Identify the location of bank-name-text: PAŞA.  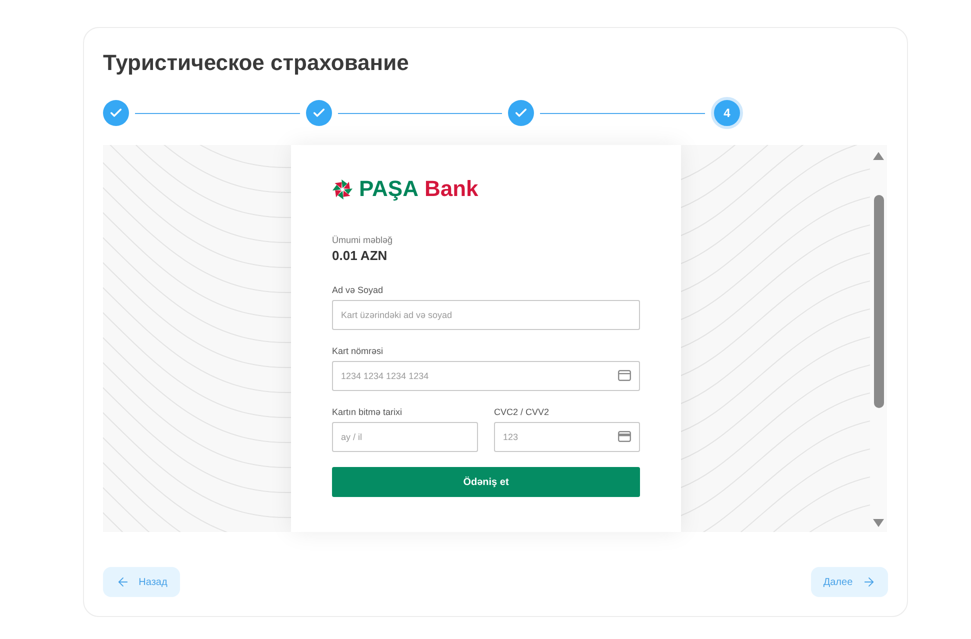
(388, 189).